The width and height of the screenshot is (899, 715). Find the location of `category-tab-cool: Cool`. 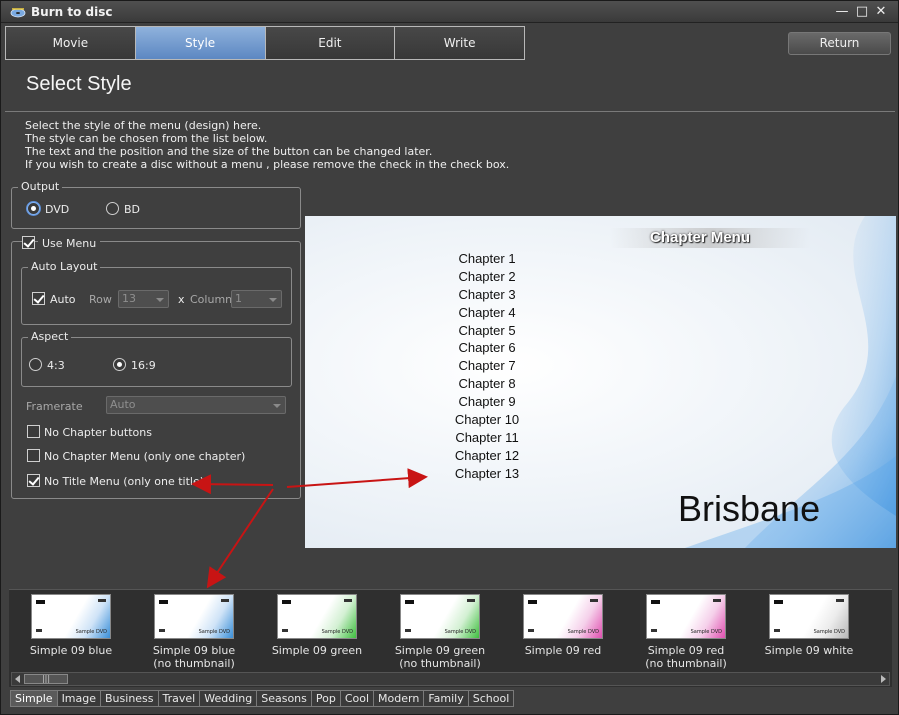

category-tab-cool: Cool is located at coordinates (357, 698).